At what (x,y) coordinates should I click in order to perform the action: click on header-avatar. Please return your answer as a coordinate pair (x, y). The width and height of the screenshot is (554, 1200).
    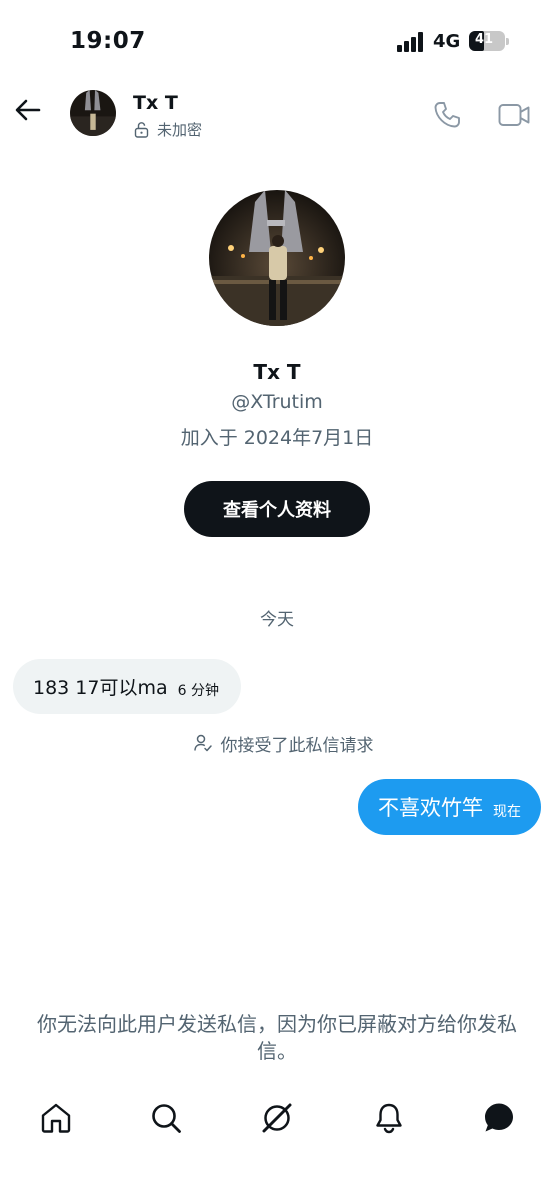
    Looking at the image, I should click on (93, 113).